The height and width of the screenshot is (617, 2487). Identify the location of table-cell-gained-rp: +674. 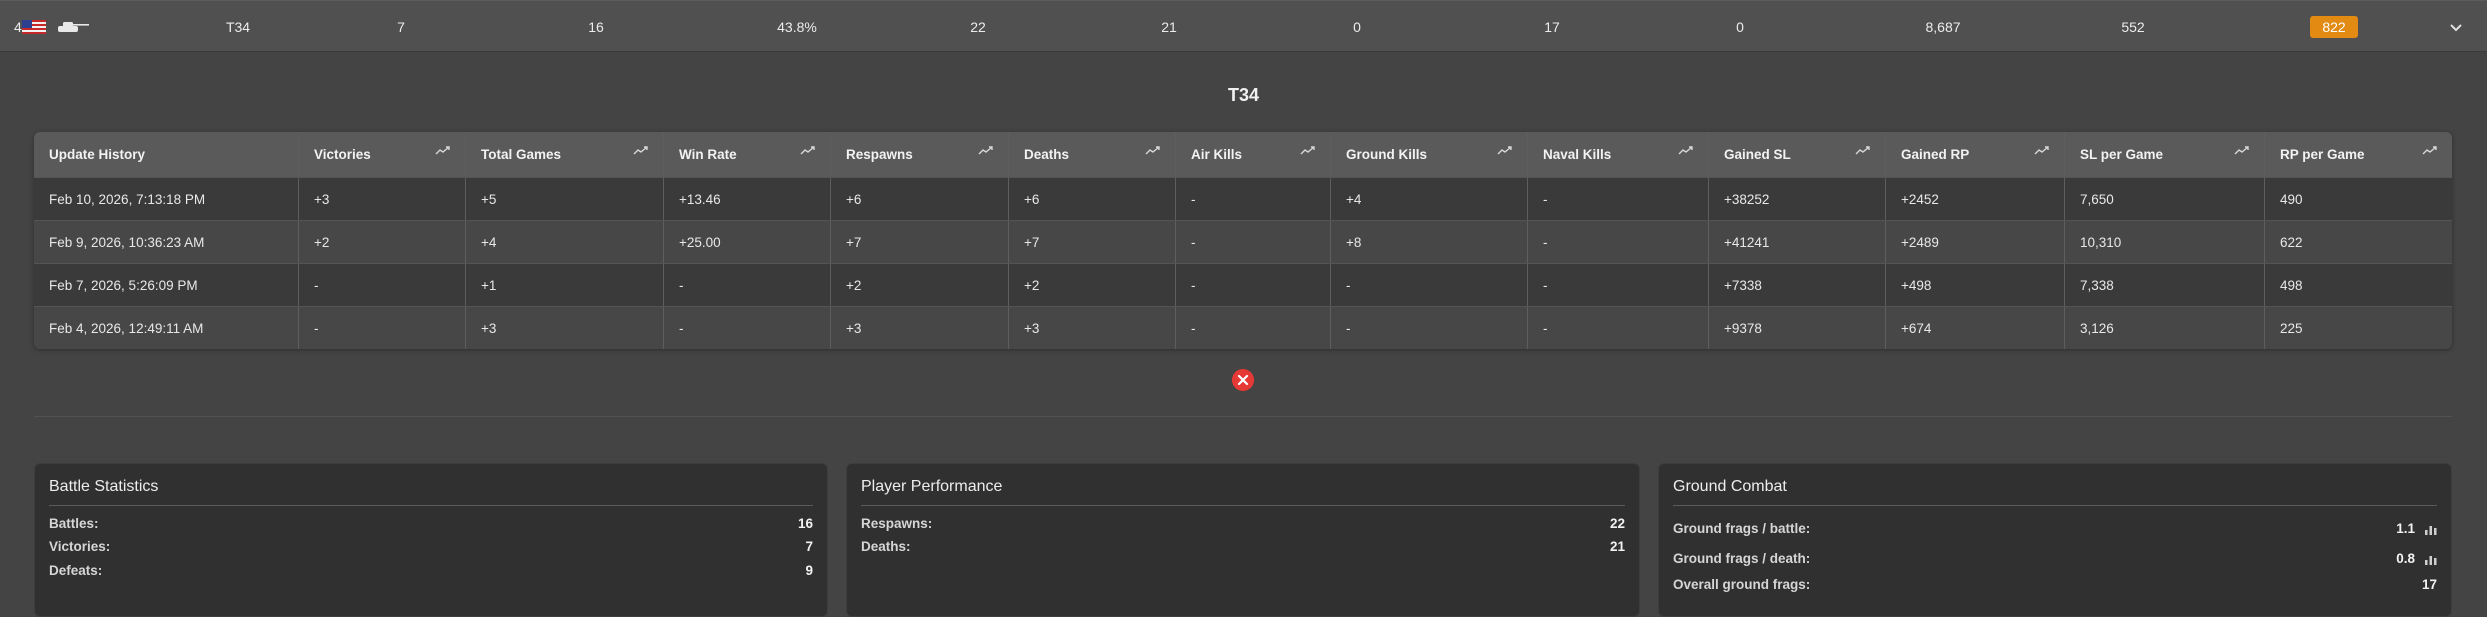
(1975, 328).